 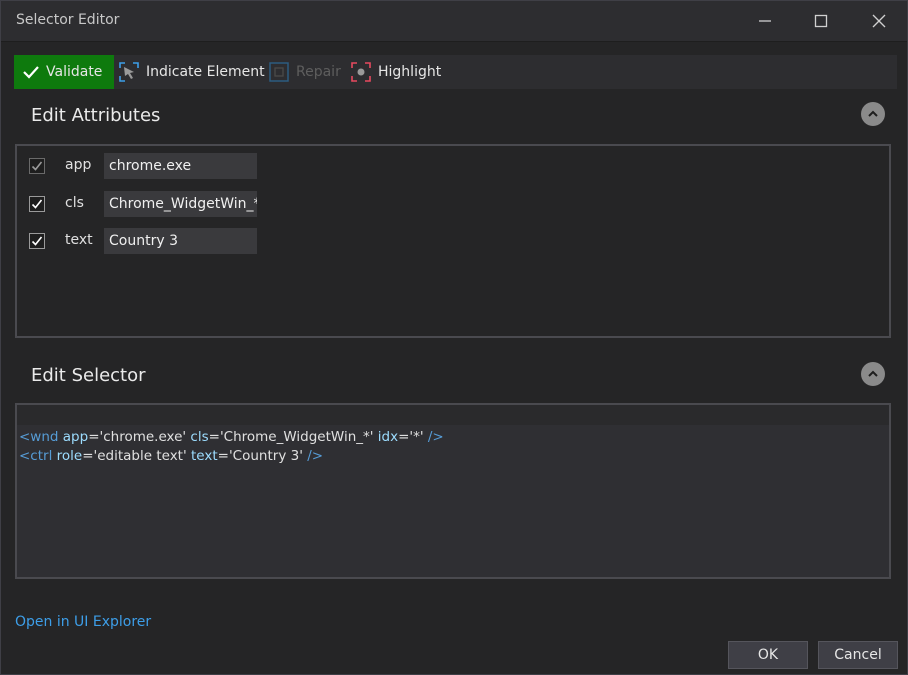 What do you see at coordinates (88, 375) in the screenshot?
I see `edit-selector-title: Edit Selector` at bounding box center [88, 375].